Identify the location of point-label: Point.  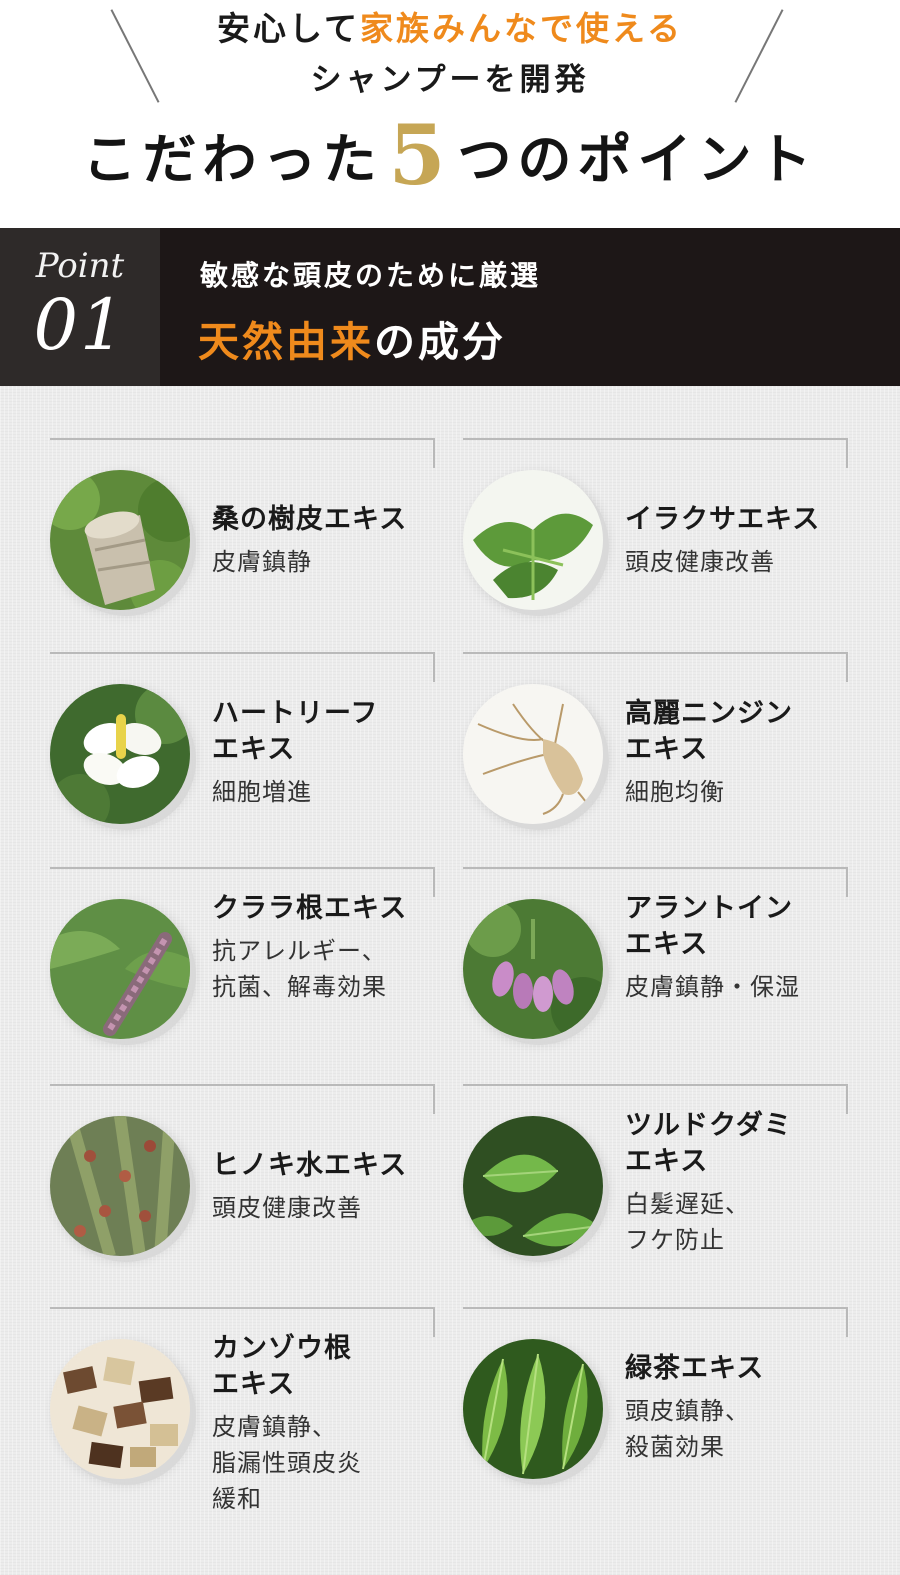
(80, 266).